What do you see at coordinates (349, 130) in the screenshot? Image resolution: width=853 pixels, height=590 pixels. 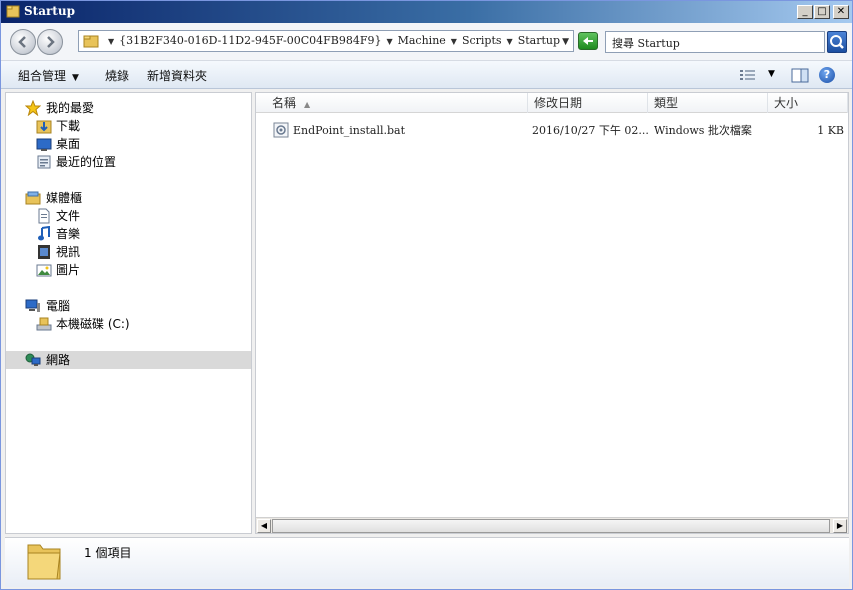 I see `file-name: EndPoint_install.bat` at bounding box center [349, 130].